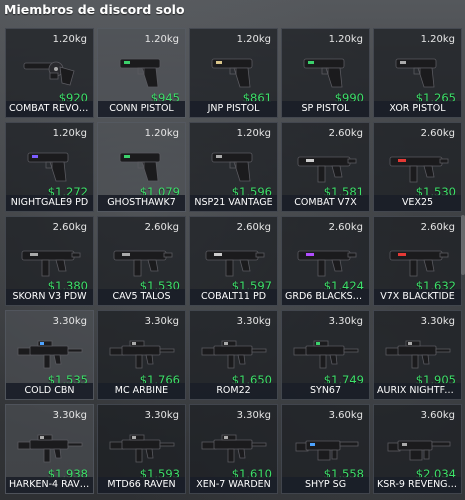  I want to click on item-name: XEN-7 WARDEN, so click(233, 485).